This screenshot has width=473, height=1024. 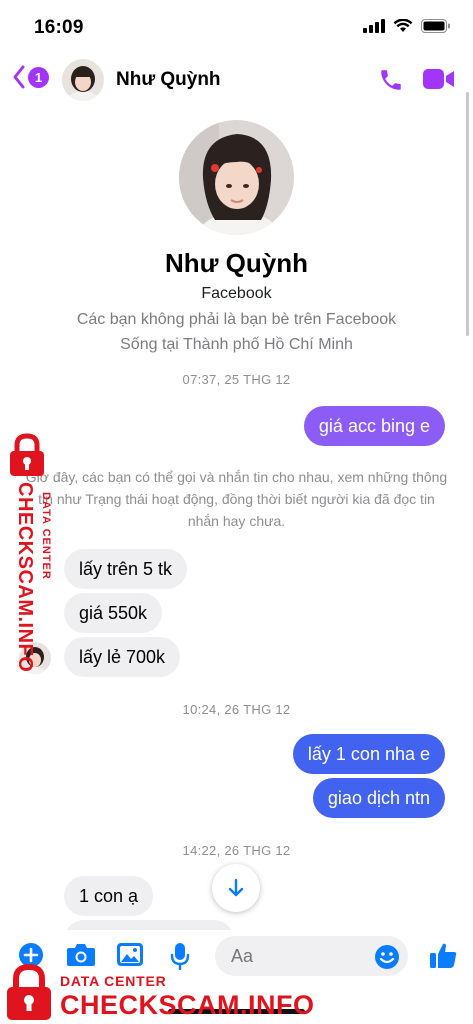 I want to click on profile-photo, so click(x=236, y=177).